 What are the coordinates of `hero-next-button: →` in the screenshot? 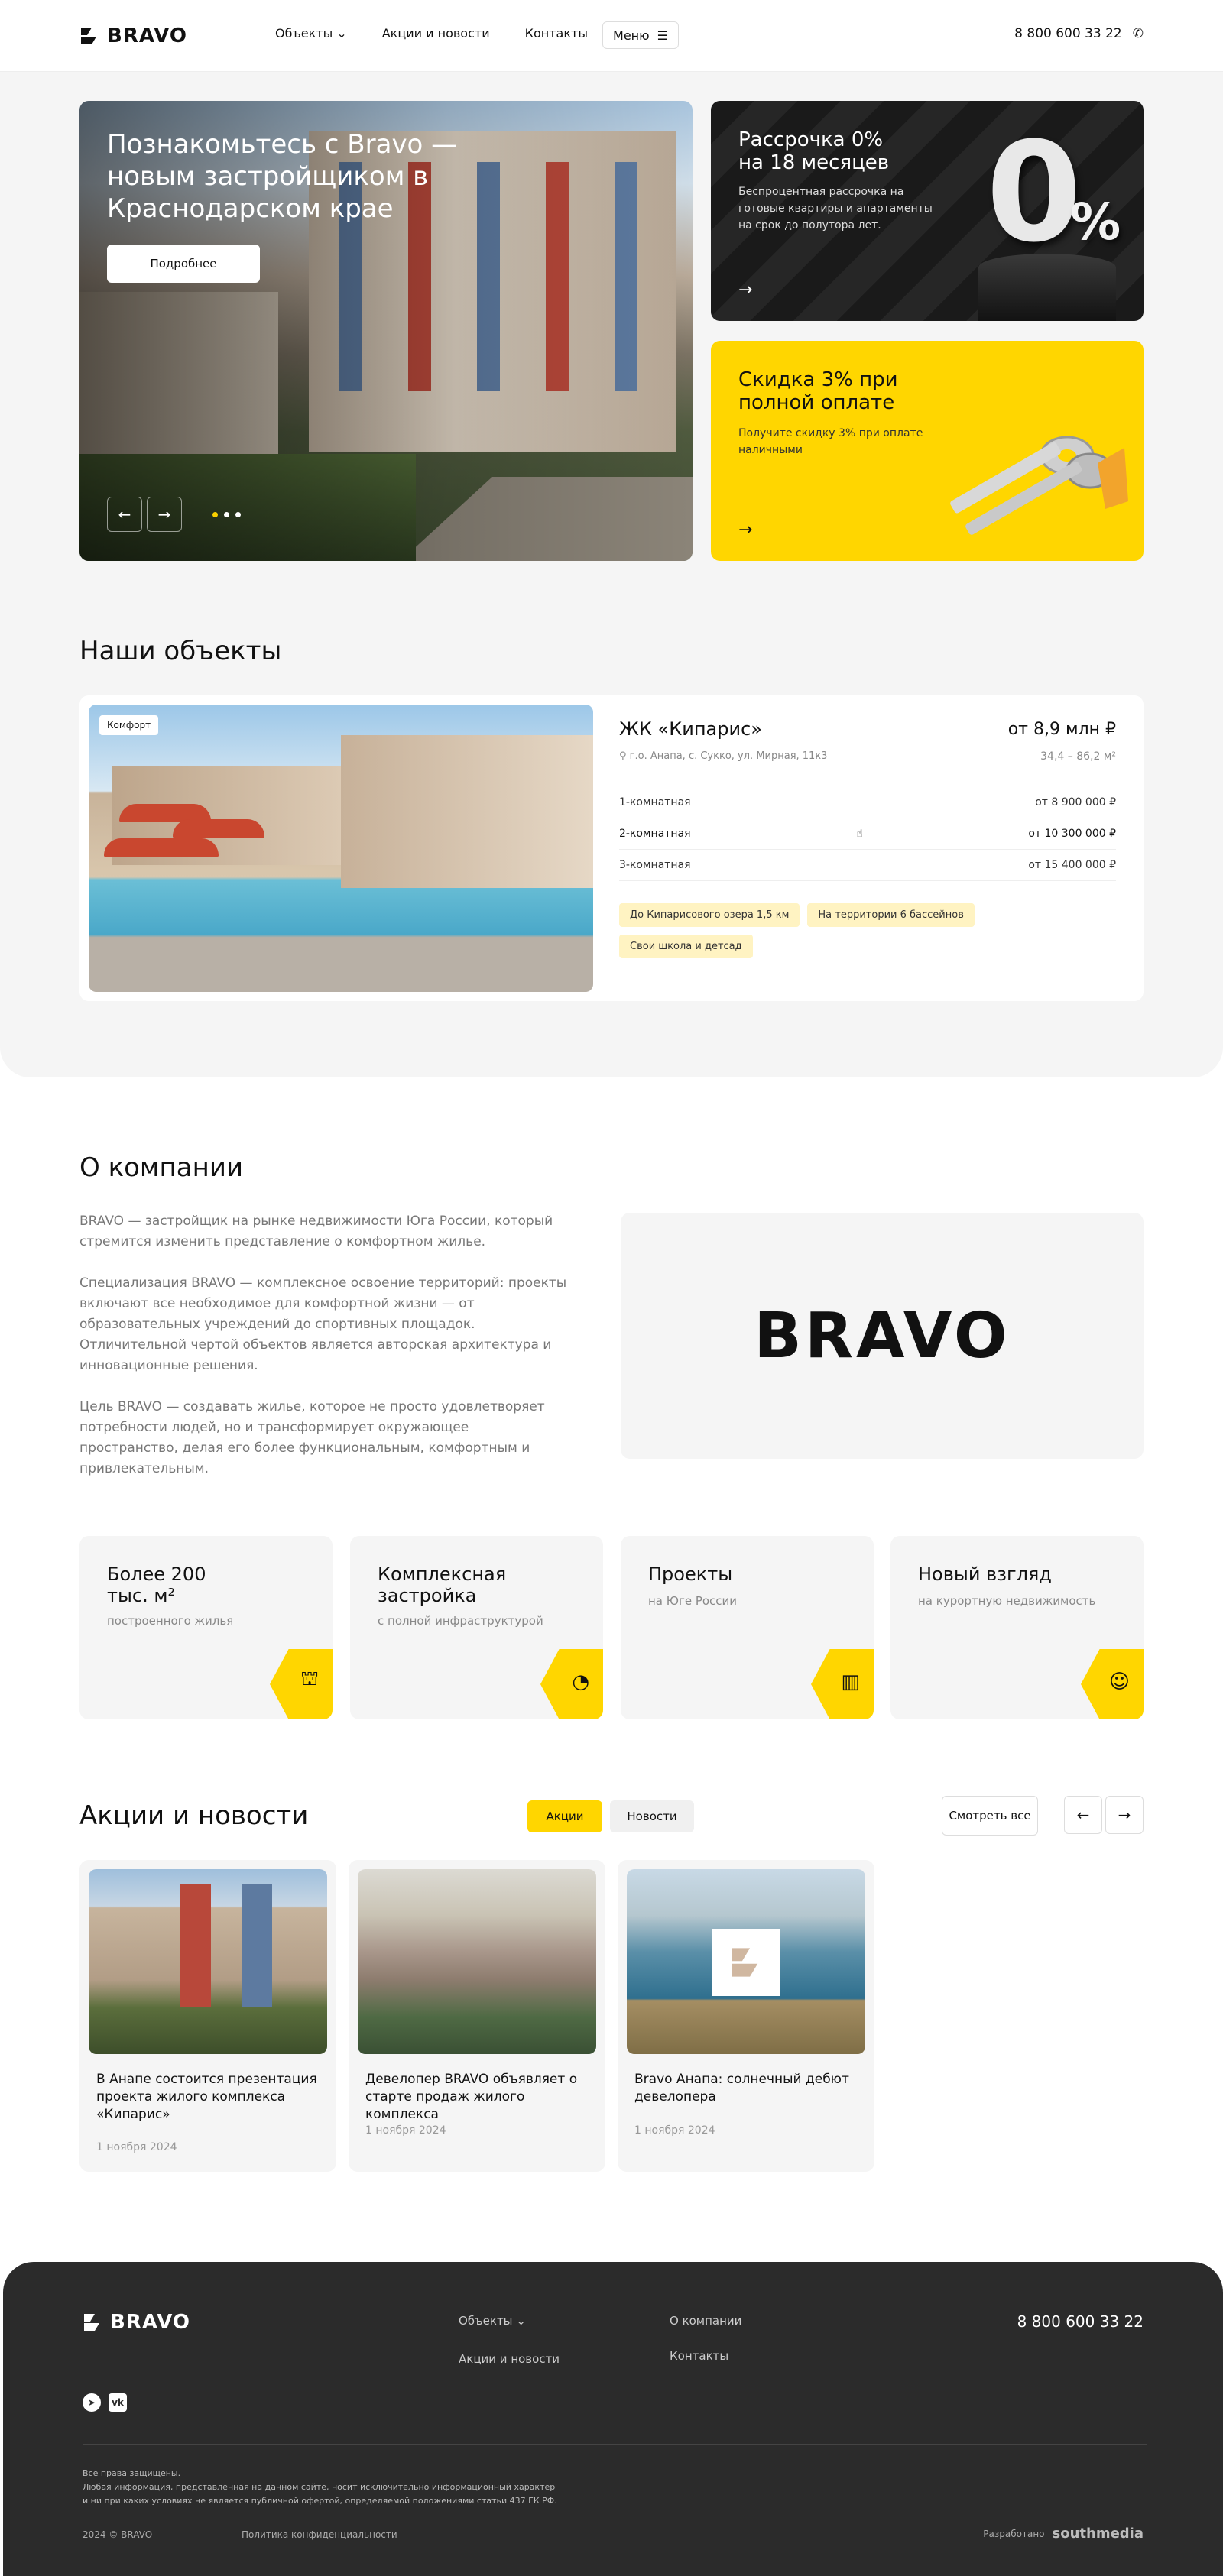 It's located at (164, 514).